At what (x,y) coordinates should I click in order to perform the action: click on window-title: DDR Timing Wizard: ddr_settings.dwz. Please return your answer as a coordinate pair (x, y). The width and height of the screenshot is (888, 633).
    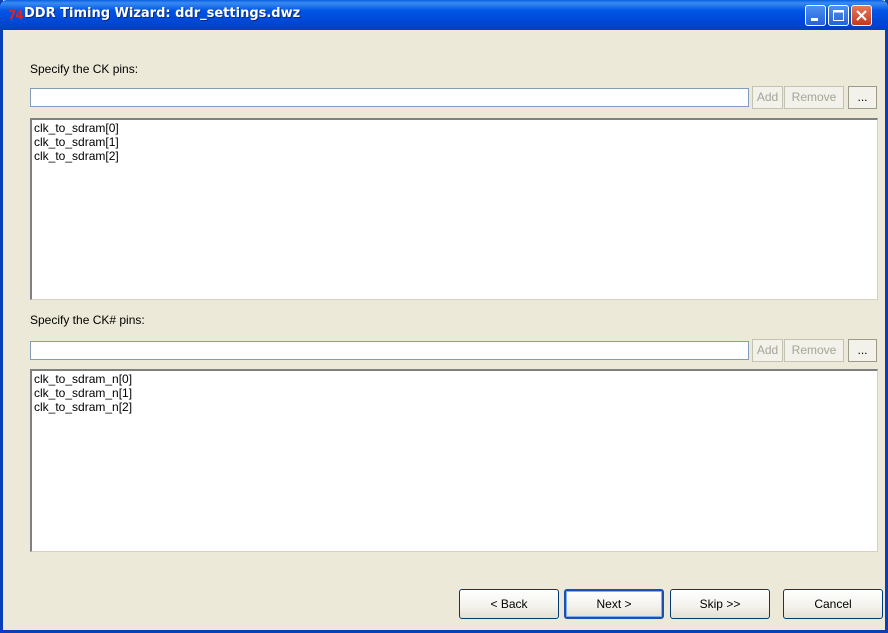
    Looking at the image, I should click on (162, 13).